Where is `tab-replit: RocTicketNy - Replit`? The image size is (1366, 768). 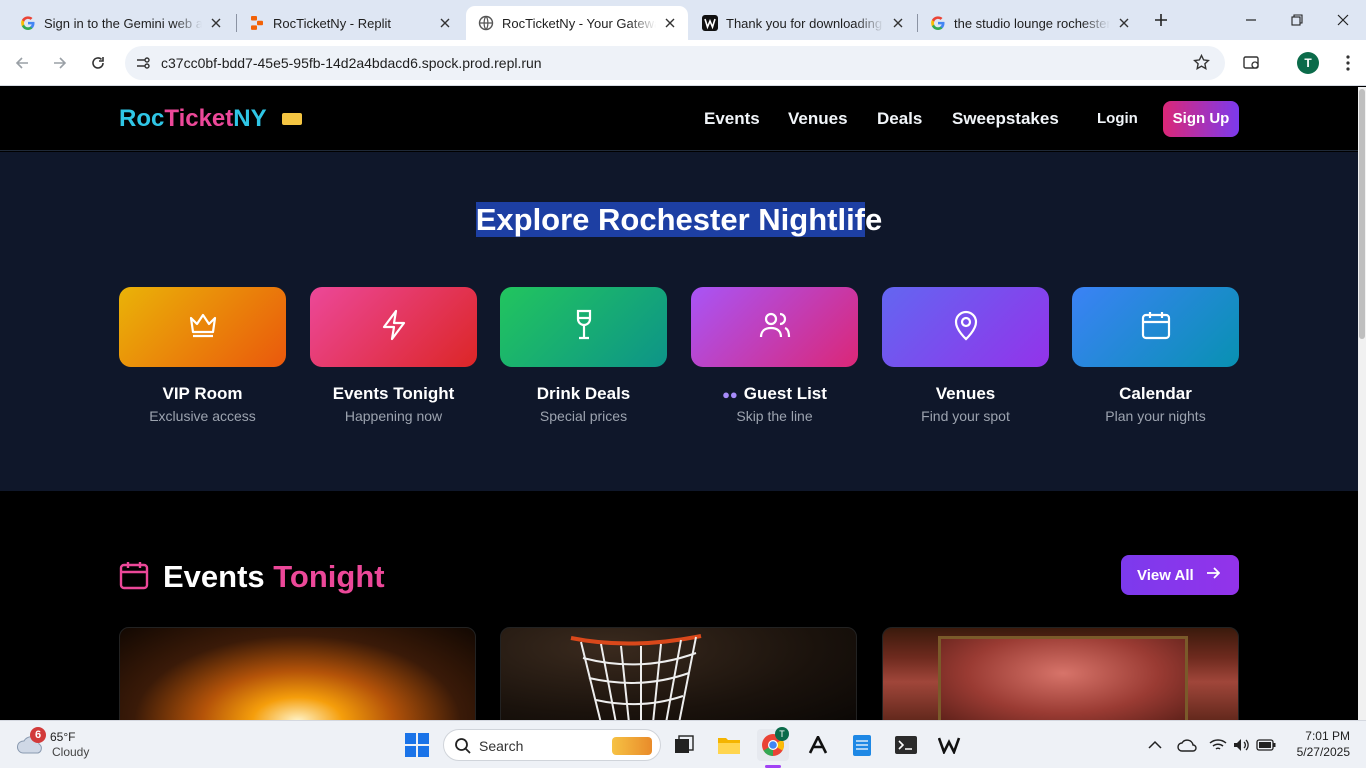
tab-replit: RocTicketNy - Replit is located at coordinates (350, 23).